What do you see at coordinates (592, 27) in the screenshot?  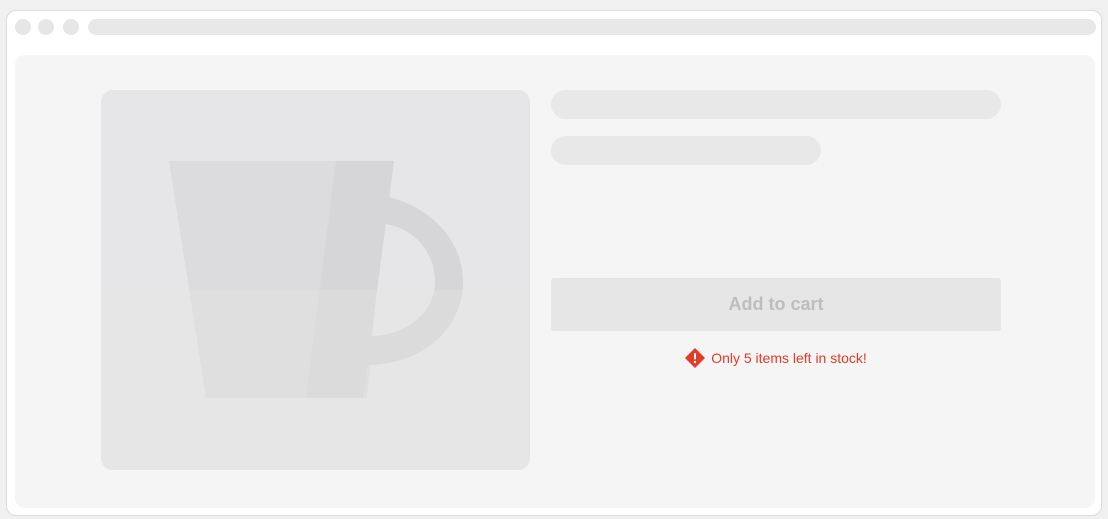 I see `address-bar-placeholder` at bounding box center [592, 27].